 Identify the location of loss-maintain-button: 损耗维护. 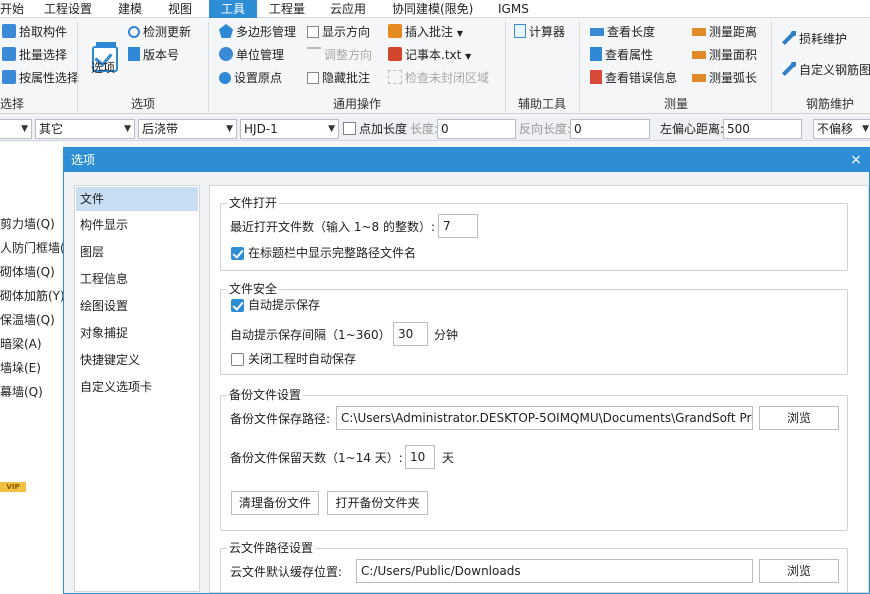
(814, 39).